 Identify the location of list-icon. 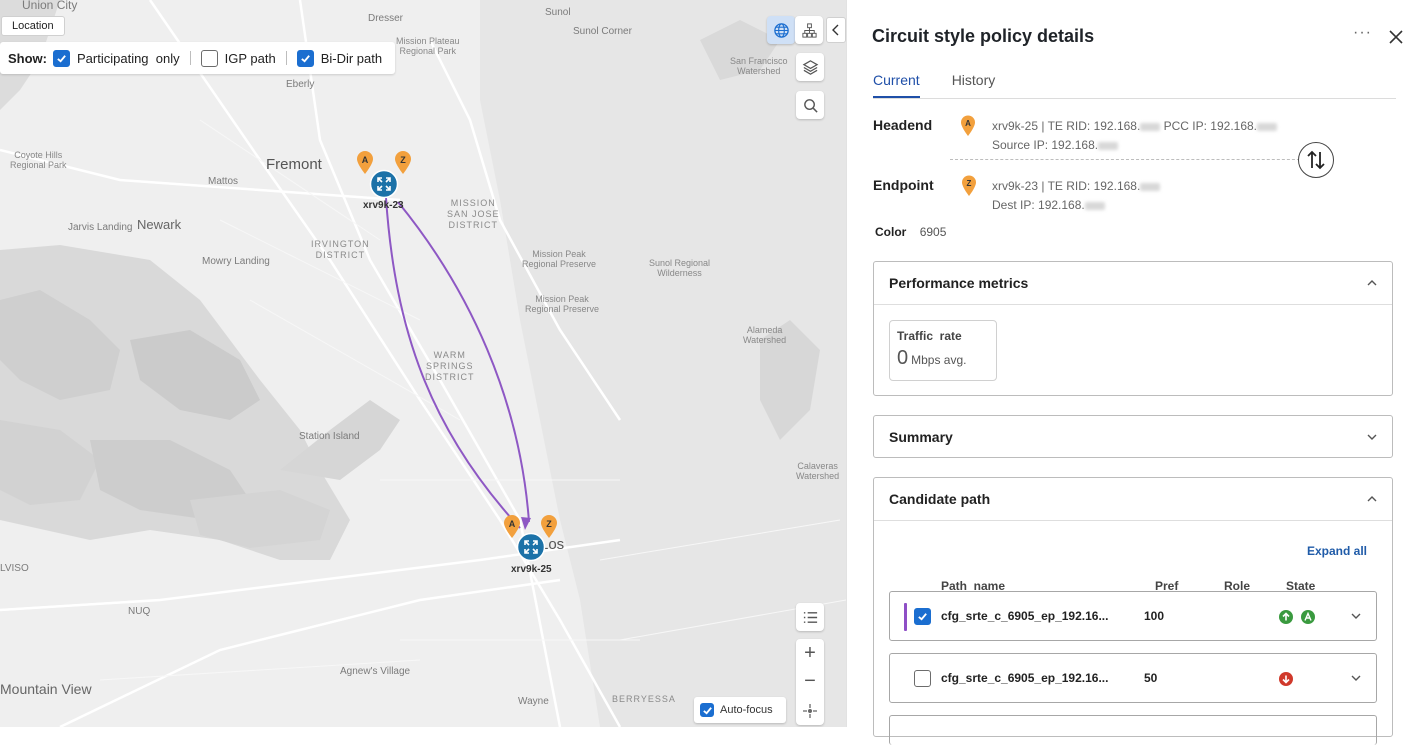
(810, 617).